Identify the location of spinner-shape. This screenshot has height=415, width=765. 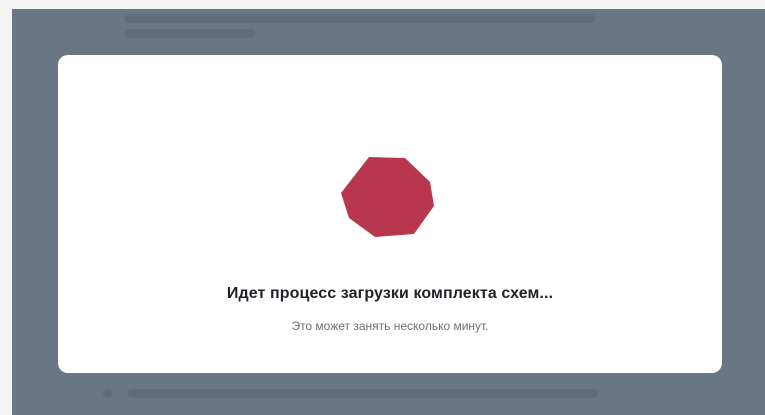
(387, 197).